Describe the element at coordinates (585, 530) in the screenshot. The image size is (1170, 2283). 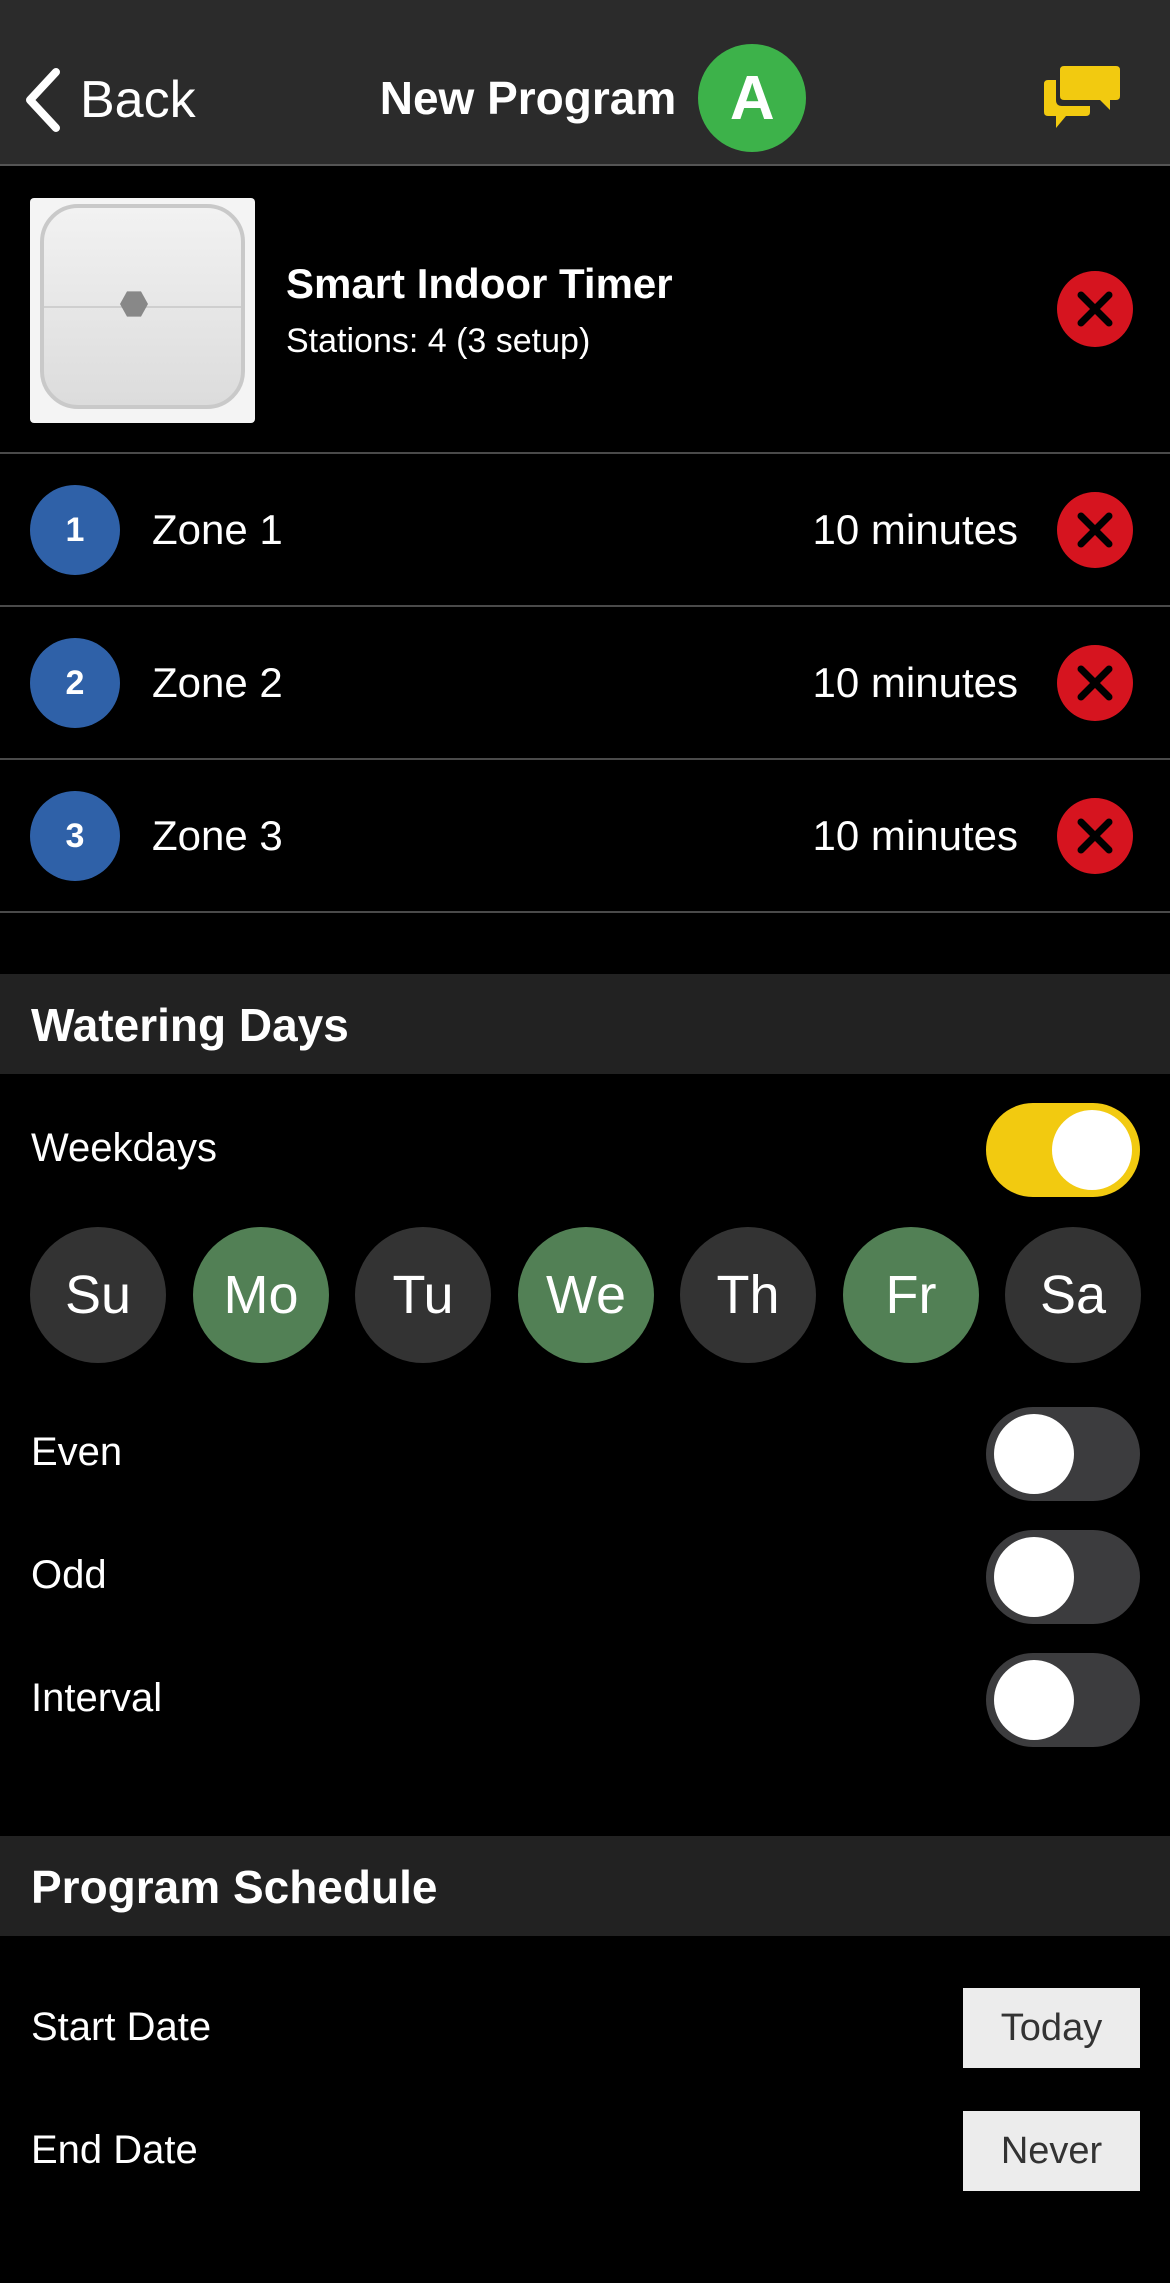
I see `zone-row: 1 Zone 1 10 minutes` at that location.